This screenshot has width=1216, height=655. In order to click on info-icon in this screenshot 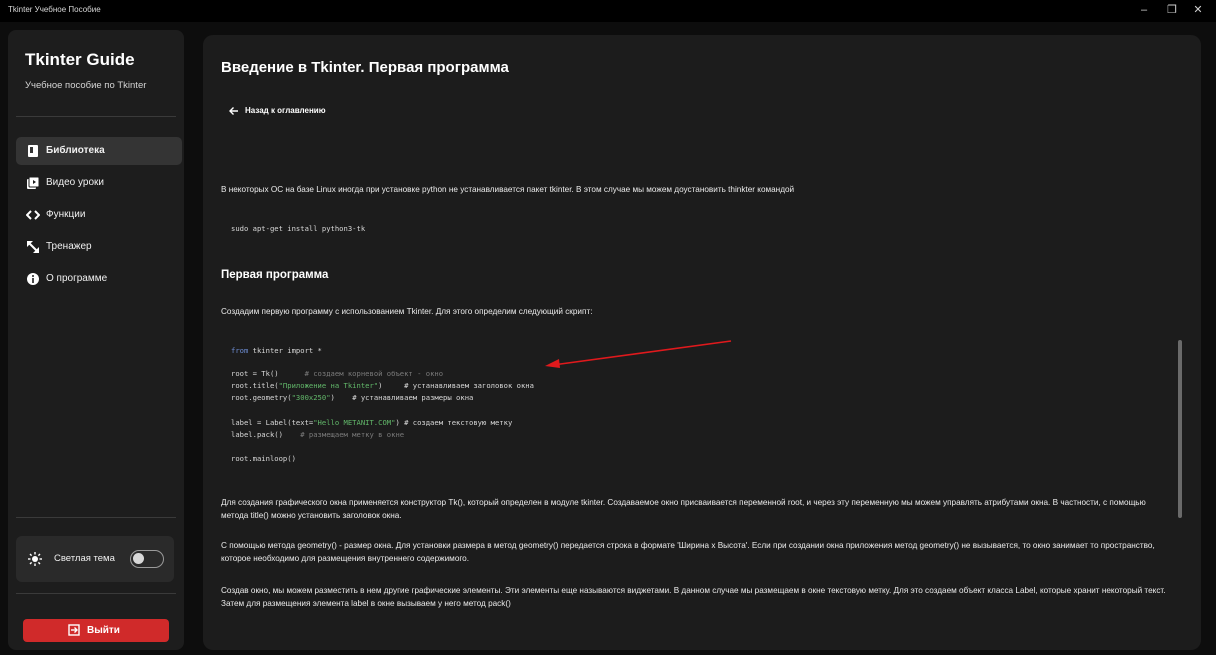, I will do `click(33, 279)`.